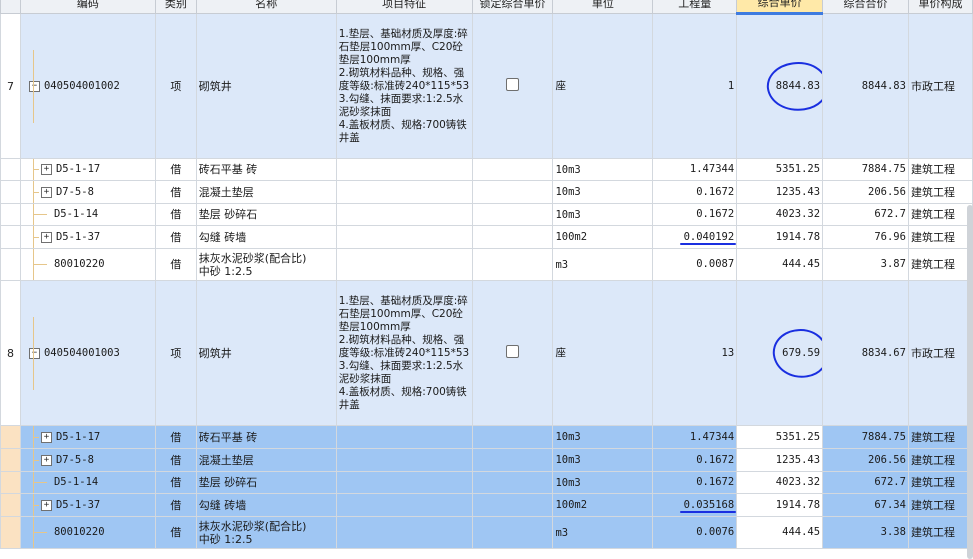  I want to click on header-code: 编码, so click(87, 7).